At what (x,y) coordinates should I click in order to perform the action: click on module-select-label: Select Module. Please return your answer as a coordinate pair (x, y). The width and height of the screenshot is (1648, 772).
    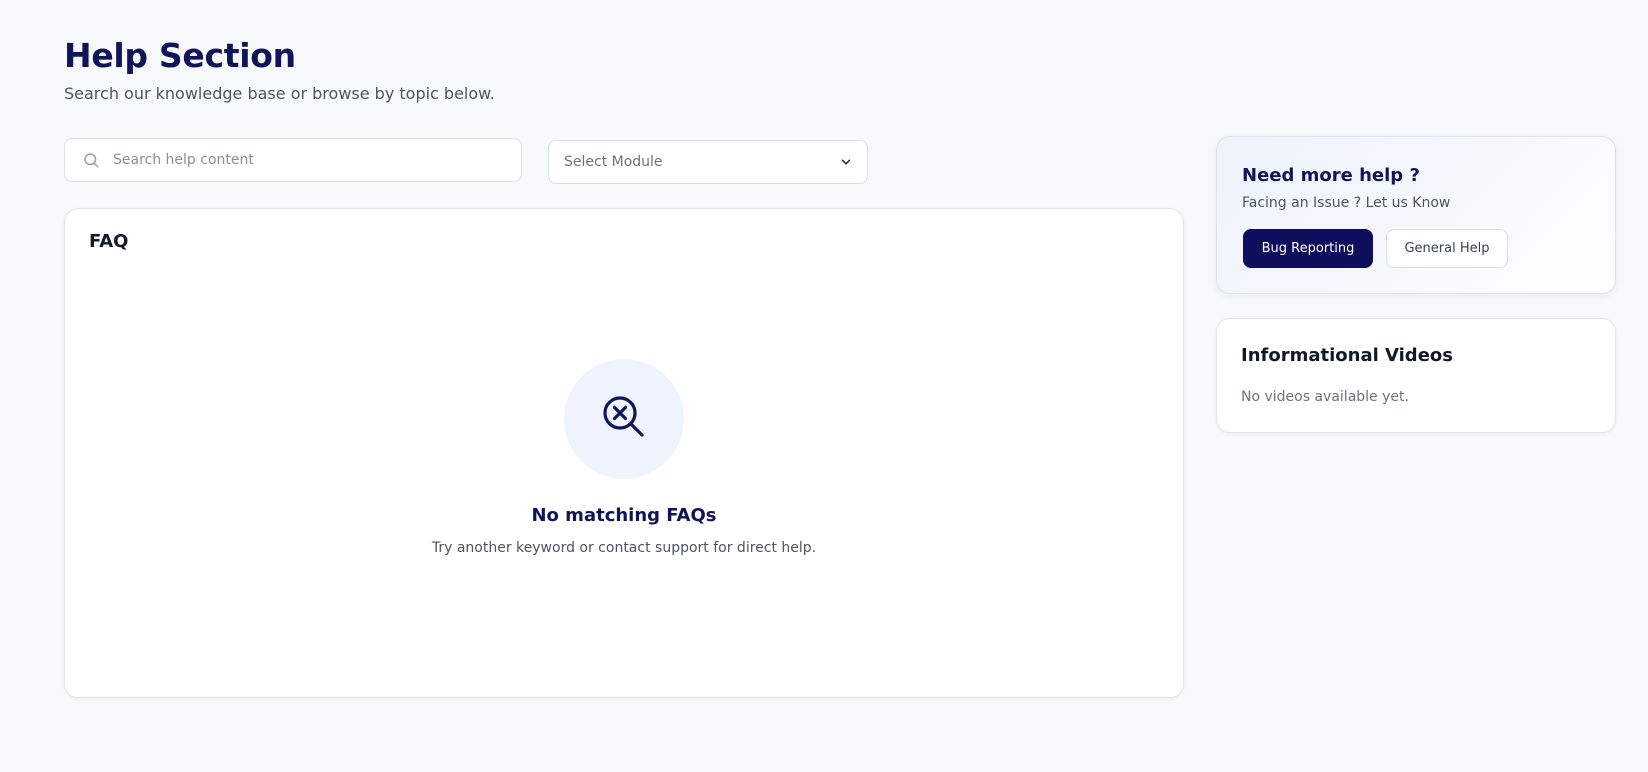
    Looking at the image, I should click on (613, 162).